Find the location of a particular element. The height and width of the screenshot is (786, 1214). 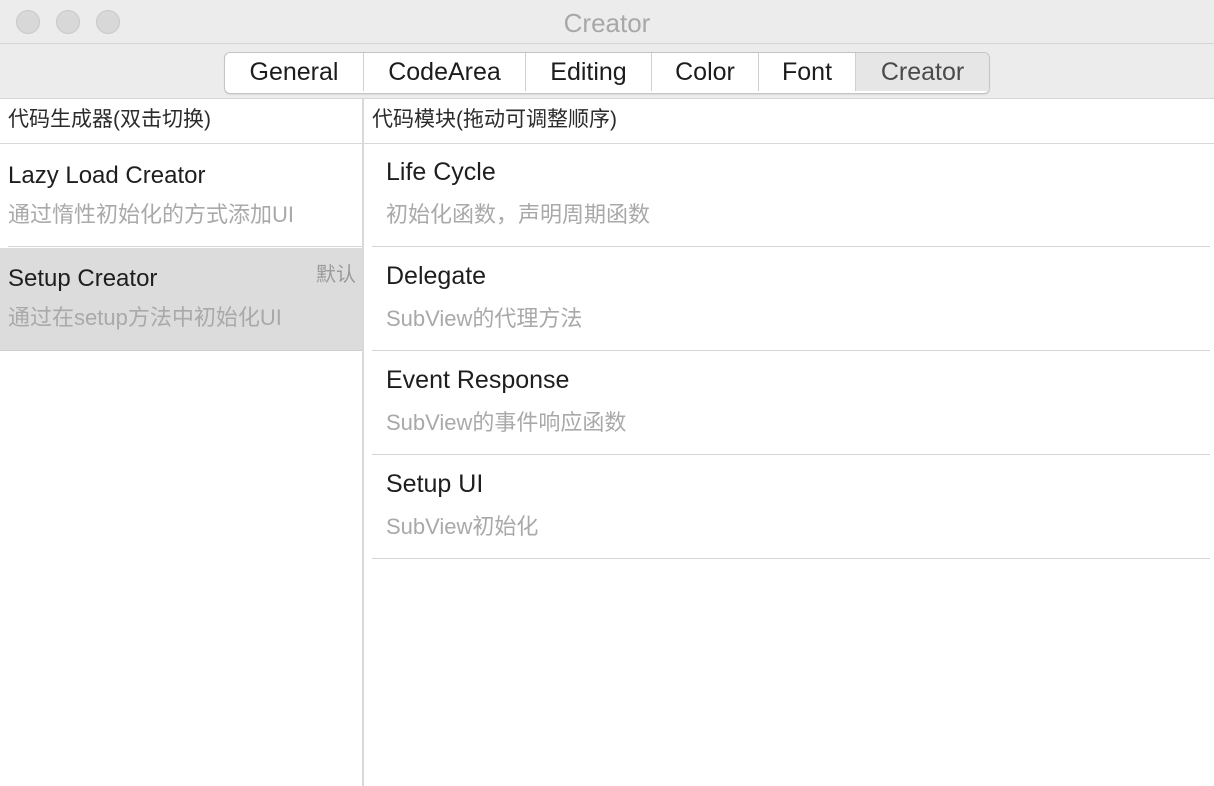

module-item-delegate: Delegate SubView的代理方法 is located at coordinates (791, 299).